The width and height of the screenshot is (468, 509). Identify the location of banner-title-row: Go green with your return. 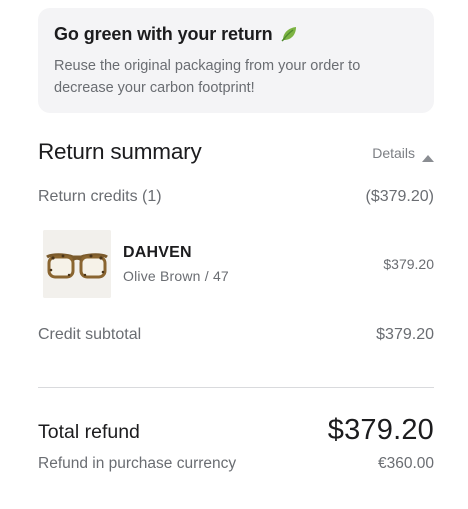
(236, 34).